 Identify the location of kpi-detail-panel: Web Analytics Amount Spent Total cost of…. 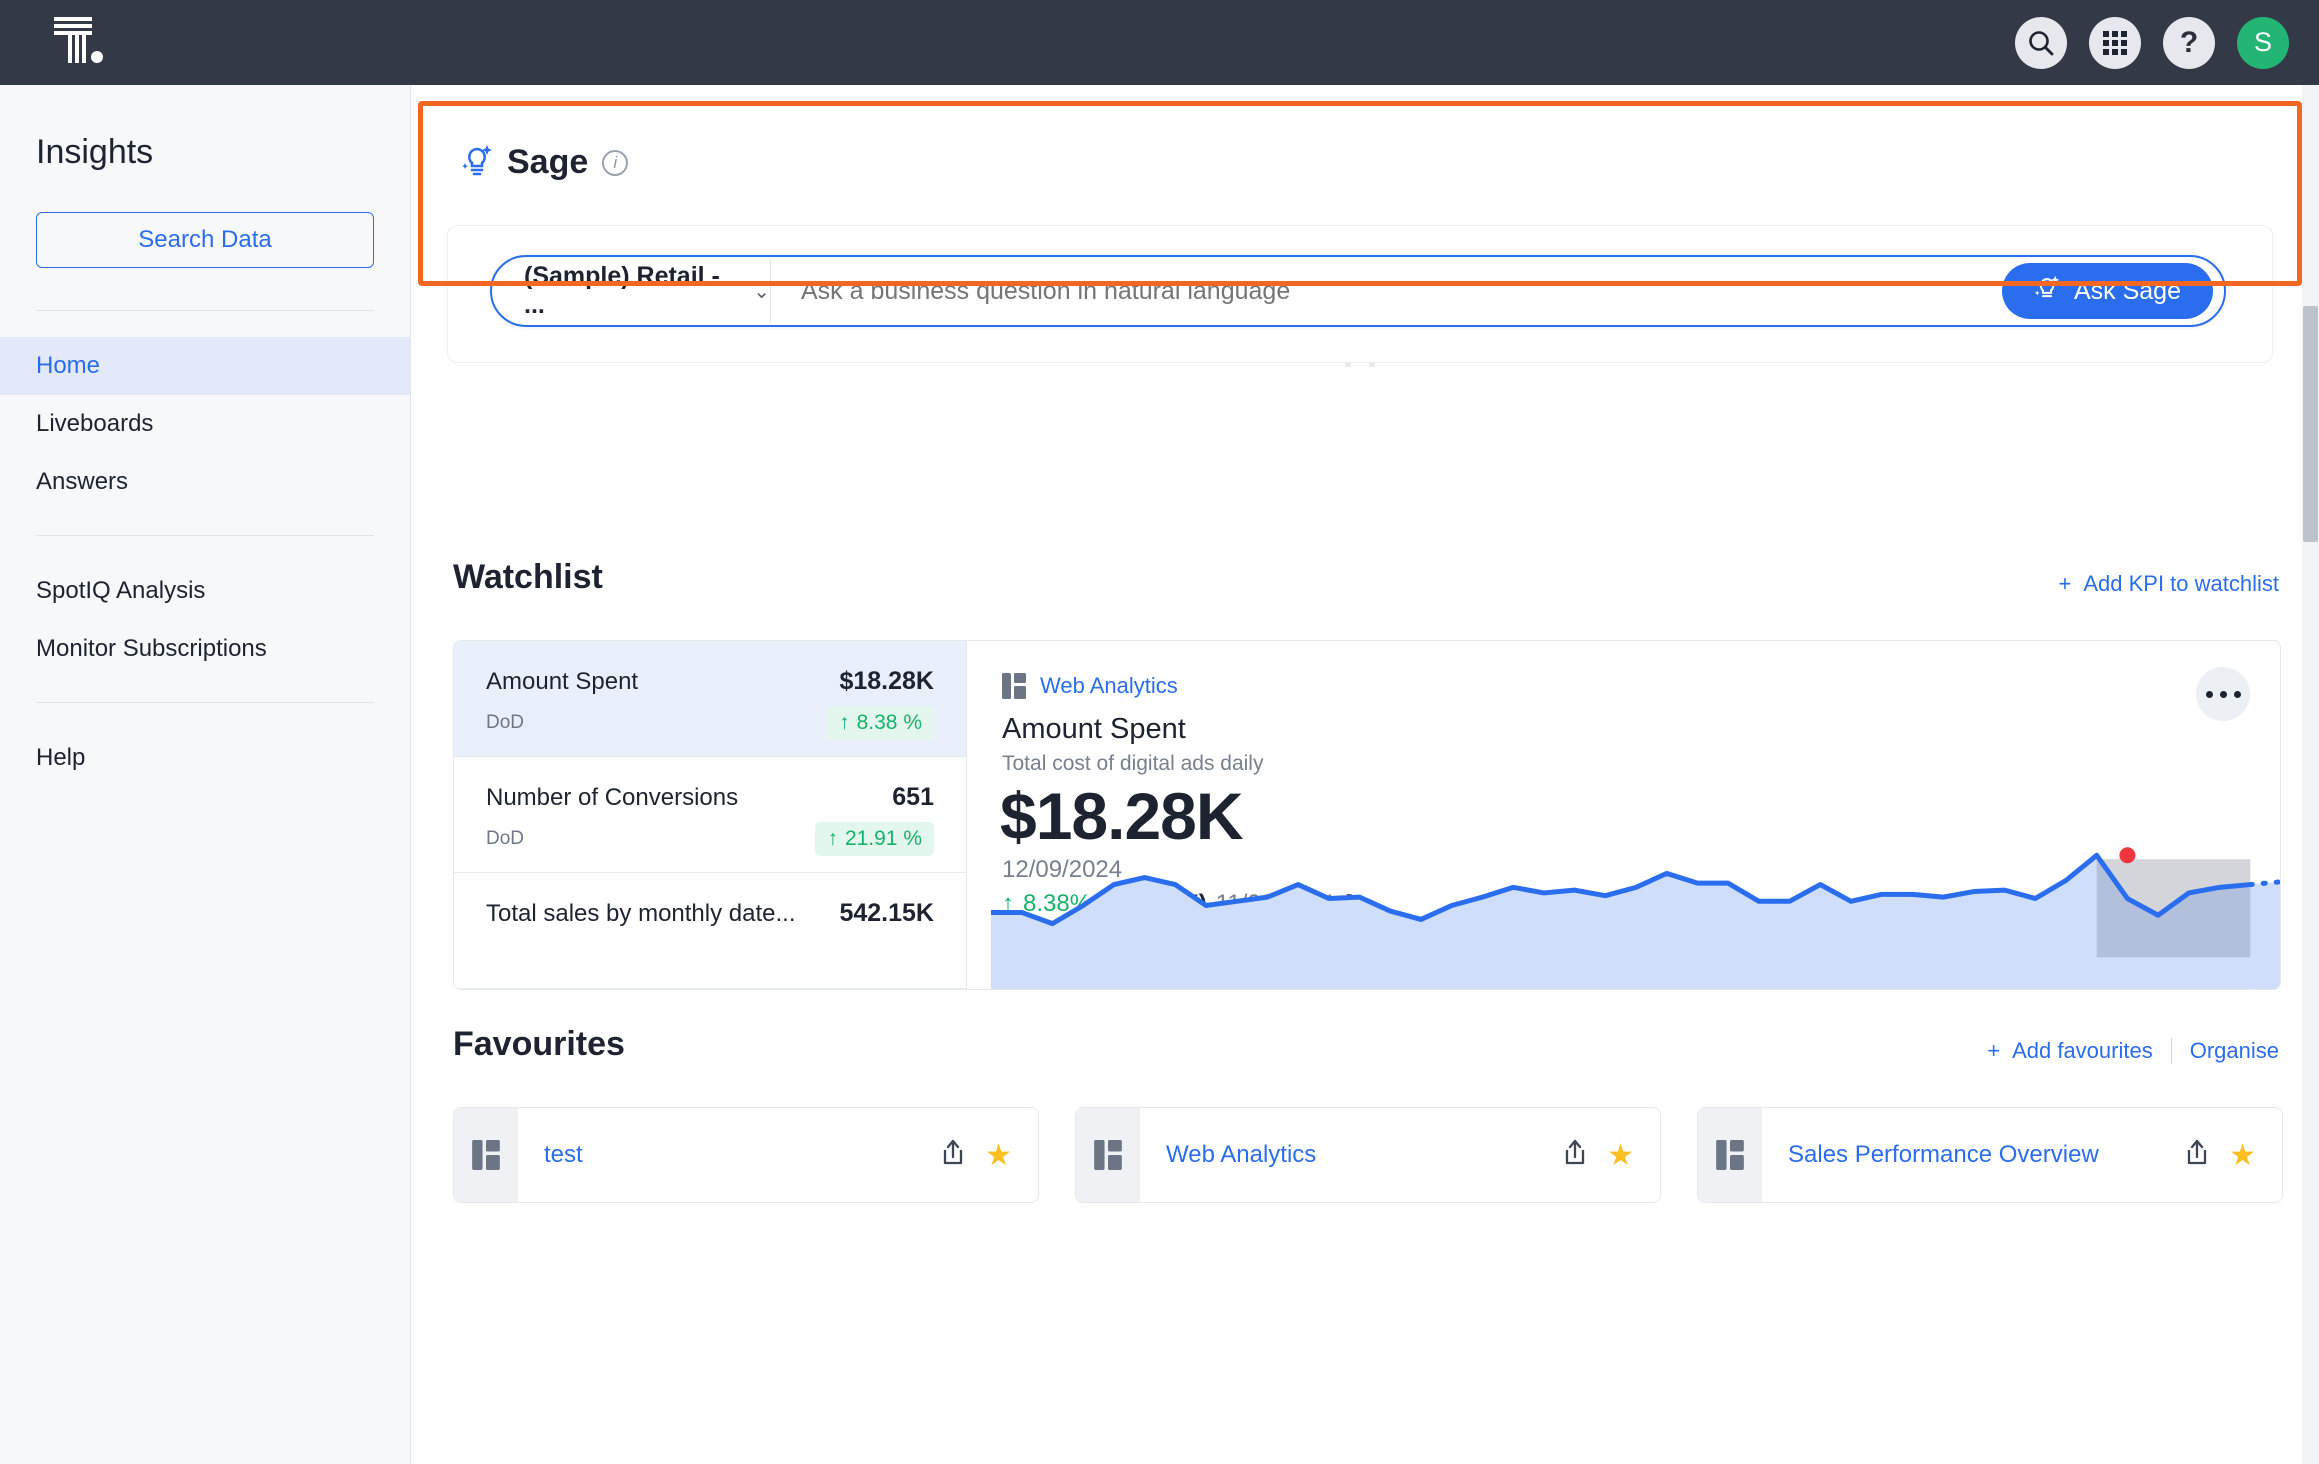
(1623, 815).